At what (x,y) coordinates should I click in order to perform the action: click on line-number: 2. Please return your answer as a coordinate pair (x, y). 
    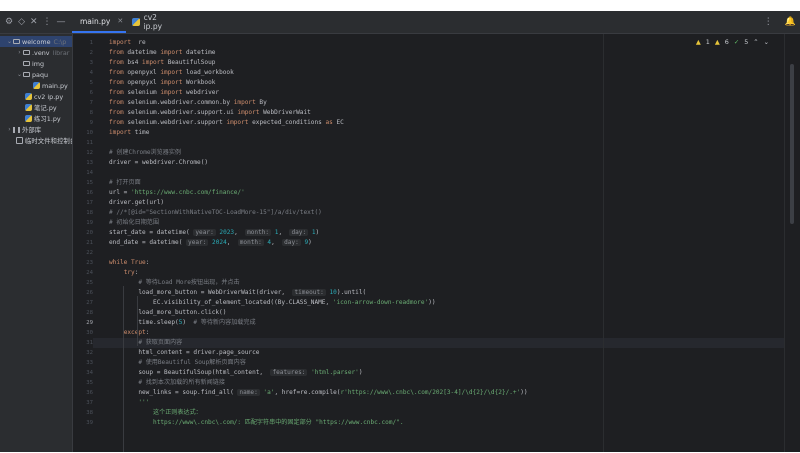
    Looking at the image, I should click on (83, 53).